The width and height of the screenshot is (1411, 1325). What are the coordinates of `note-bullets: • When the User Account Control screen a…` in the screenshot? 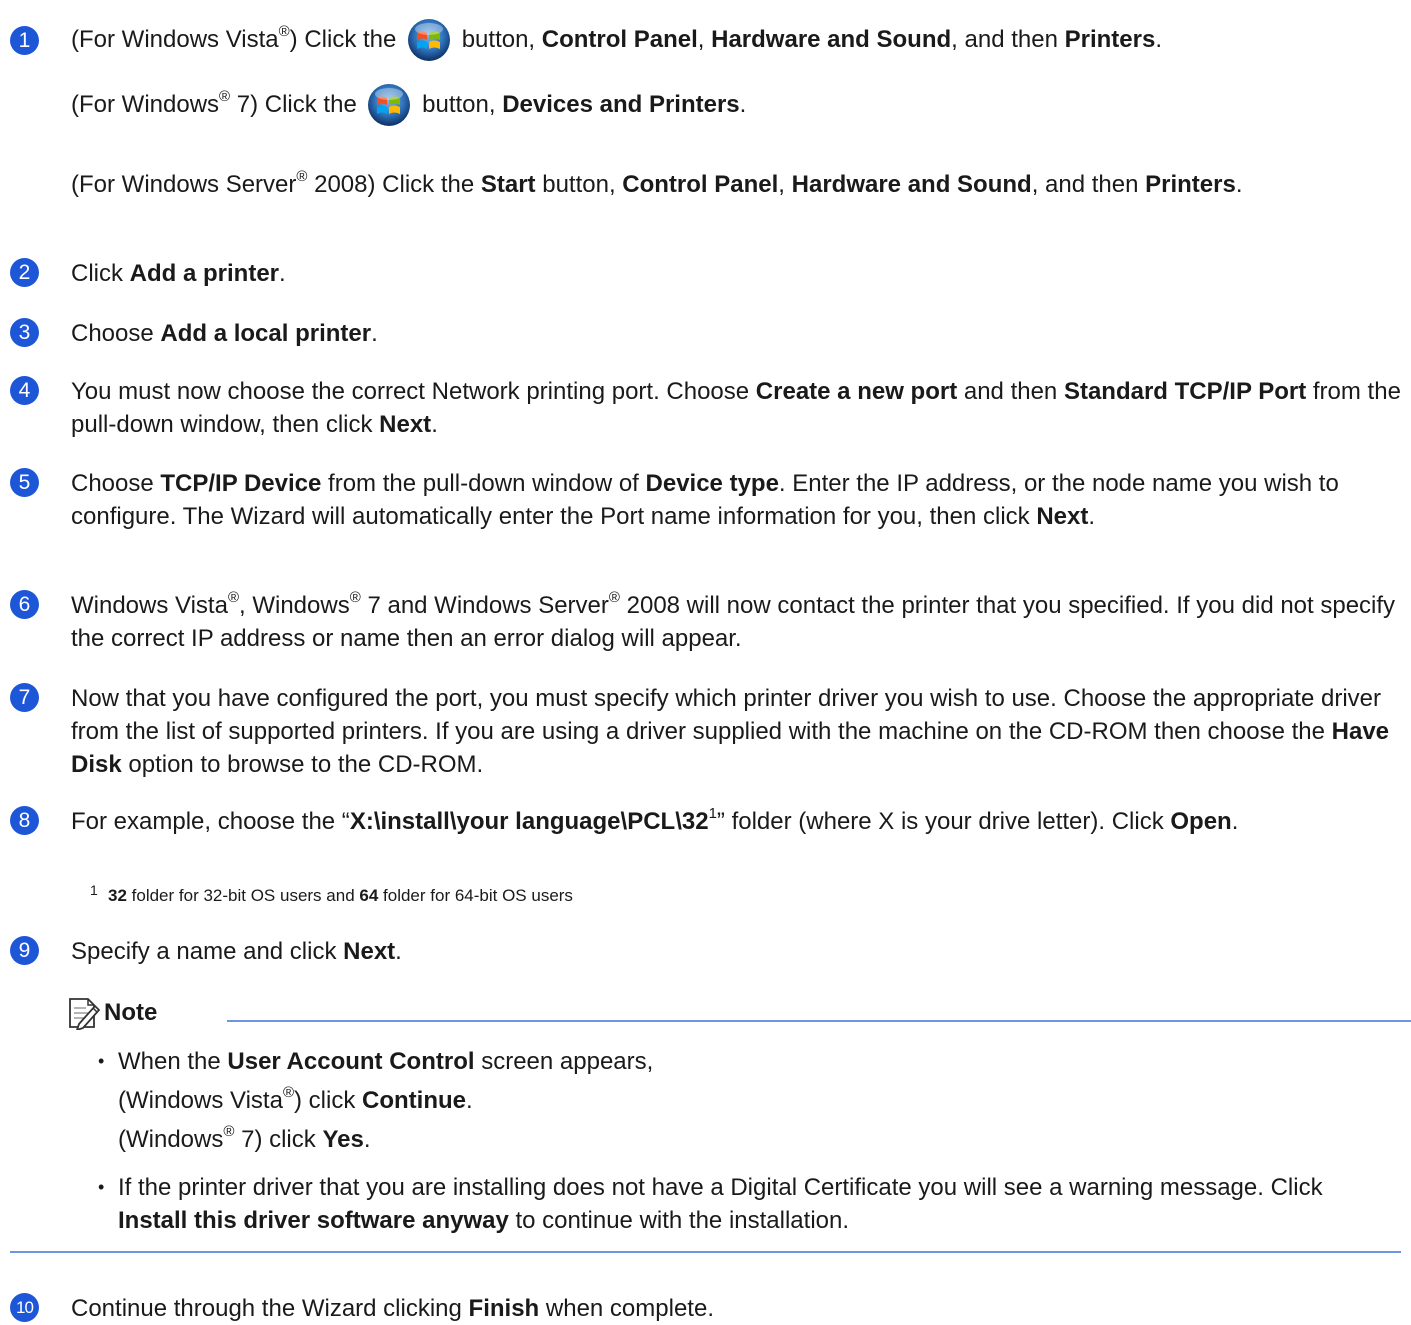 It's located at (748, 1141).